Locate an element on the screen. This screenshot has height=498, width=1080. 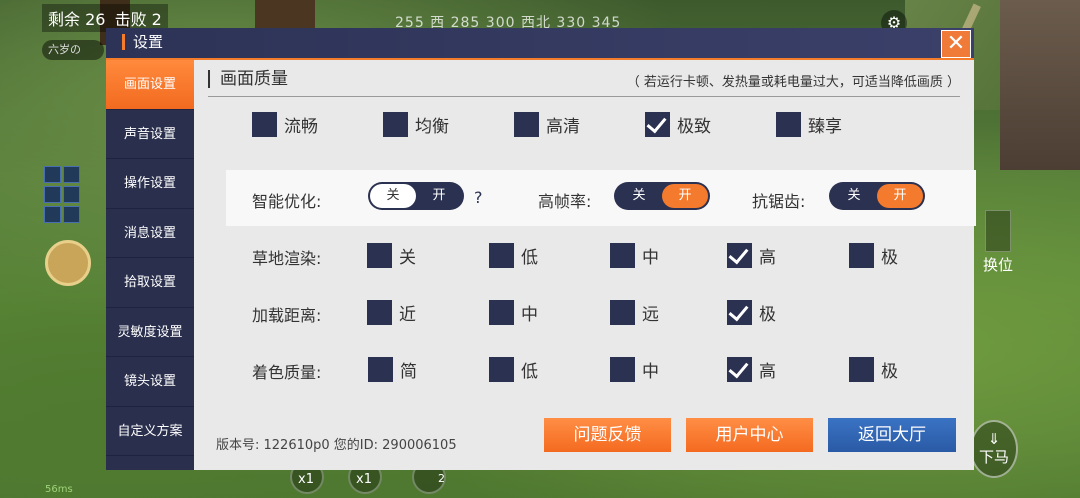
grass-option: 高 is located at coordinates (751, 255).